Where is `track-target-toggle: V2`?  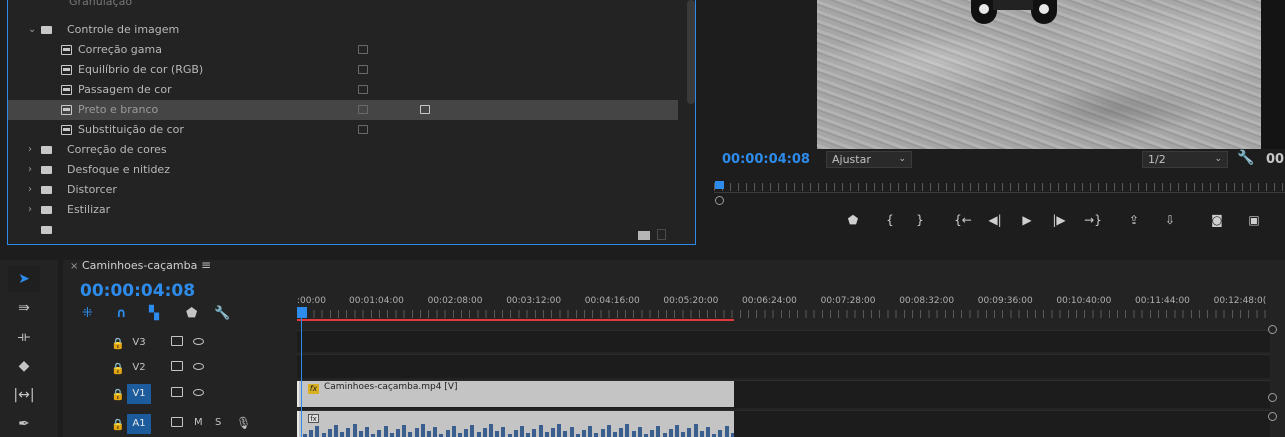 track-target-toggle: V2 is located at coordinates (139, 368).